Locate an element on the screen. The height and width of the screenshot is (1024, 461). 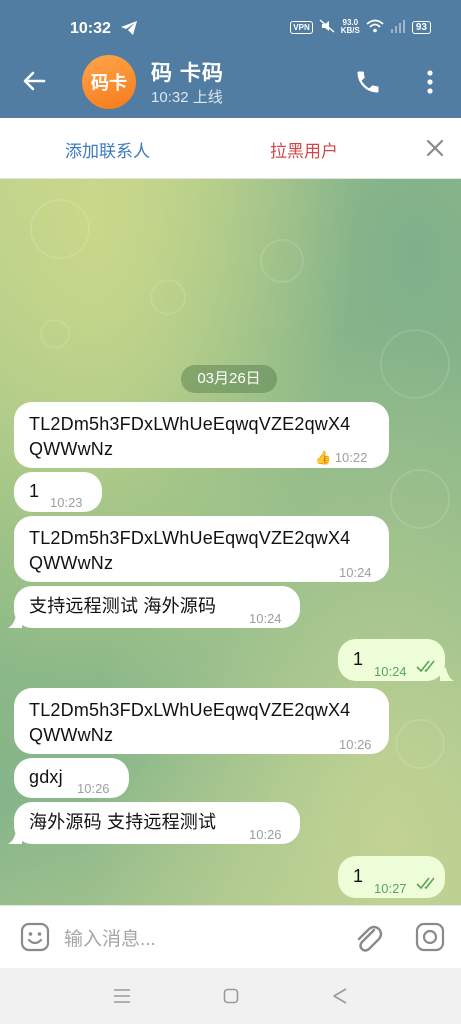
emoji-icon is located at coordinates (35, 937).